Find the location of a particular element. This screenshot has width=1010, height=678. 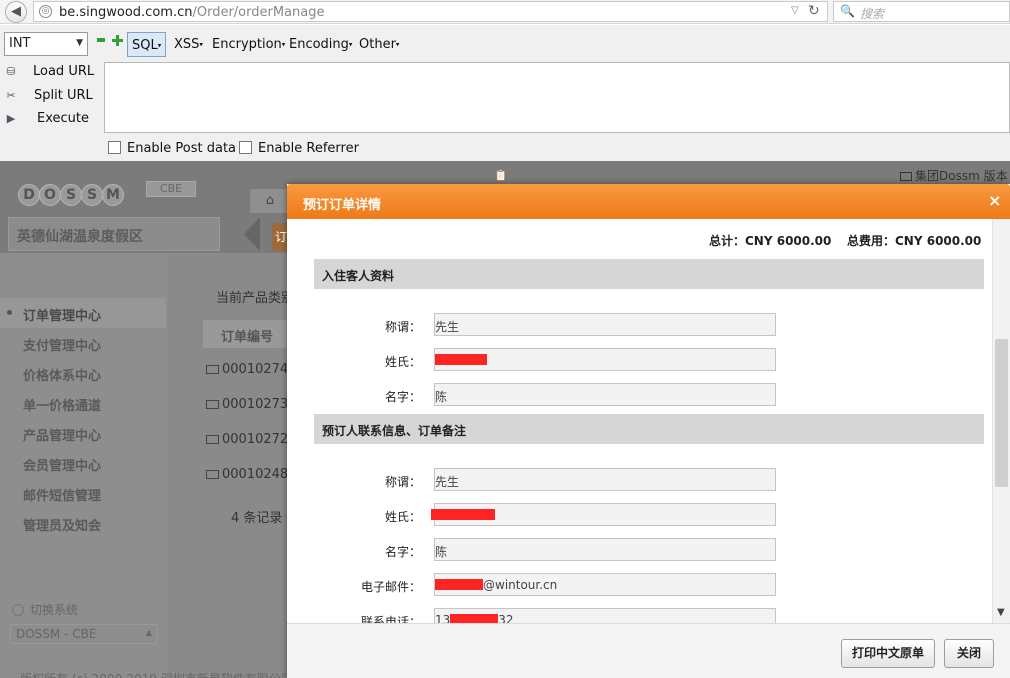

sidebar-item-payments: 支付管理中心 is located at coordinates (83, 343).